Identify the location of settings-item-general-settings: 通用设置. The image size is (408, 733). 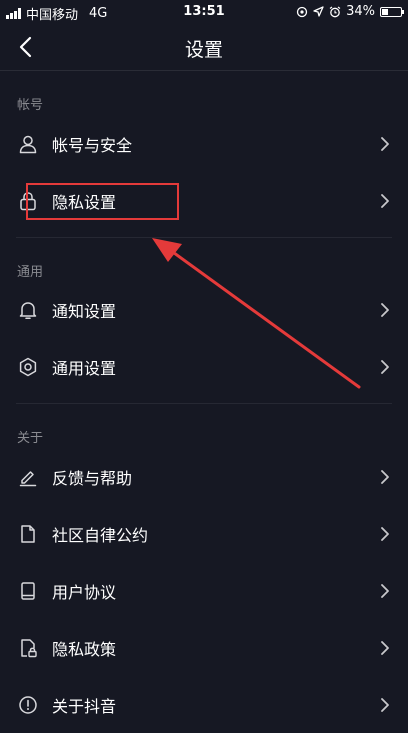
(204, 367).